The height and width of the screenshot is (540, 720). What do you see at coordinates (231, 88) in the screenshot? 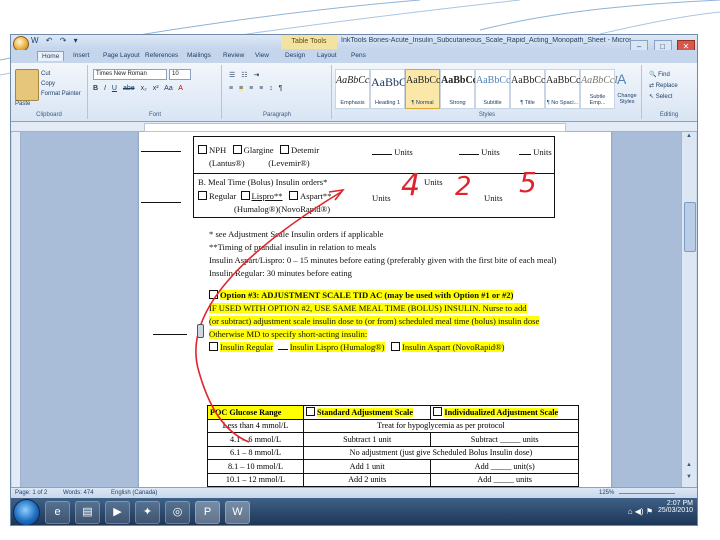
I see `align-left-icon: ≡` at bounding box center [231, 88].